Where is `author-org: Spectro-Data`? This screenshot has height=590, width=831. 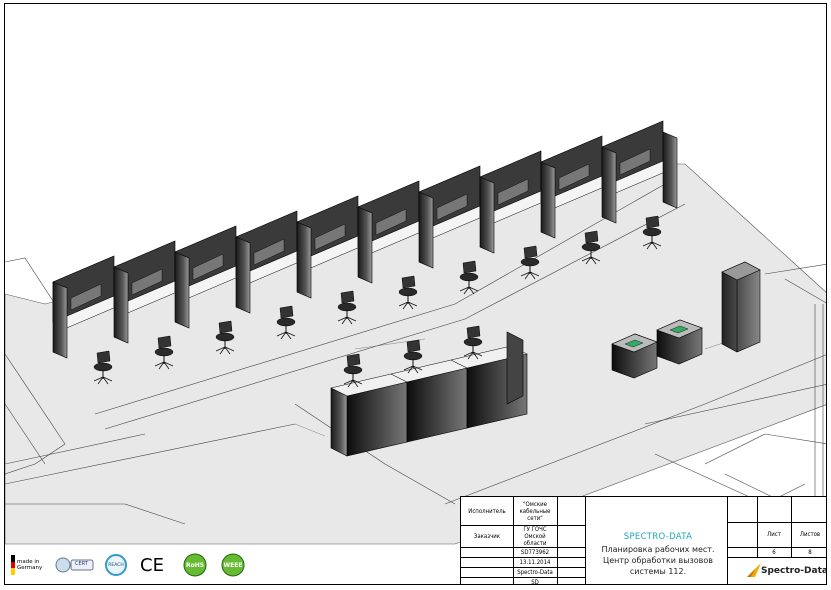 author-org: Spectro-Data is located at coordinates (535, 572).